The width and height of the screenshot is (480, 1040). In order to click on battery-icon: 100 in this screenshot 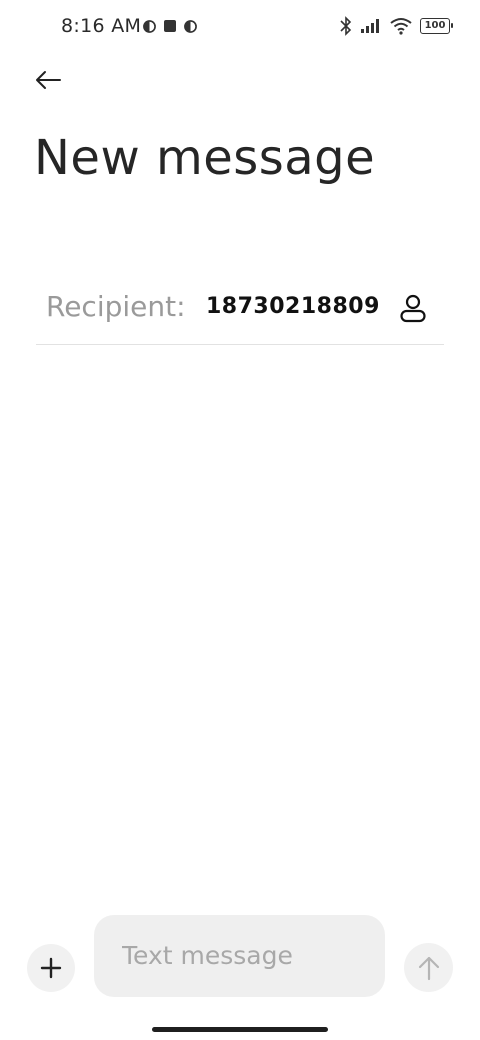, I will do `click(436, 26)`.